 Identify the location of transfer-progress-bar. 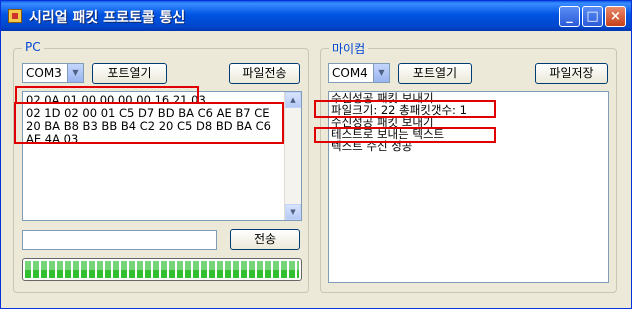
(162, 269).